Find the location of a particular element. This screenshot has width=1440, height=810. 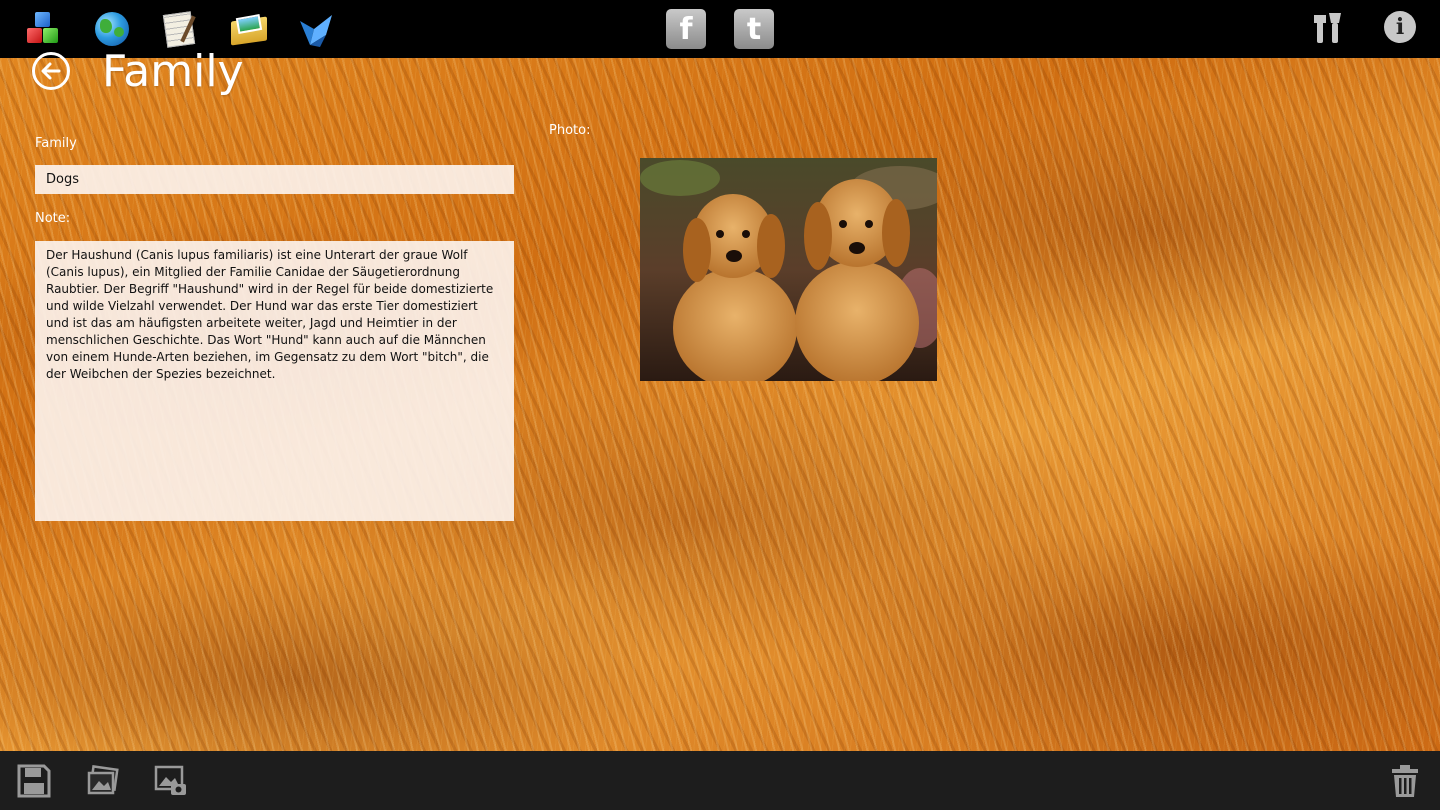

blocks-icon is located at coordinates (44, 29).